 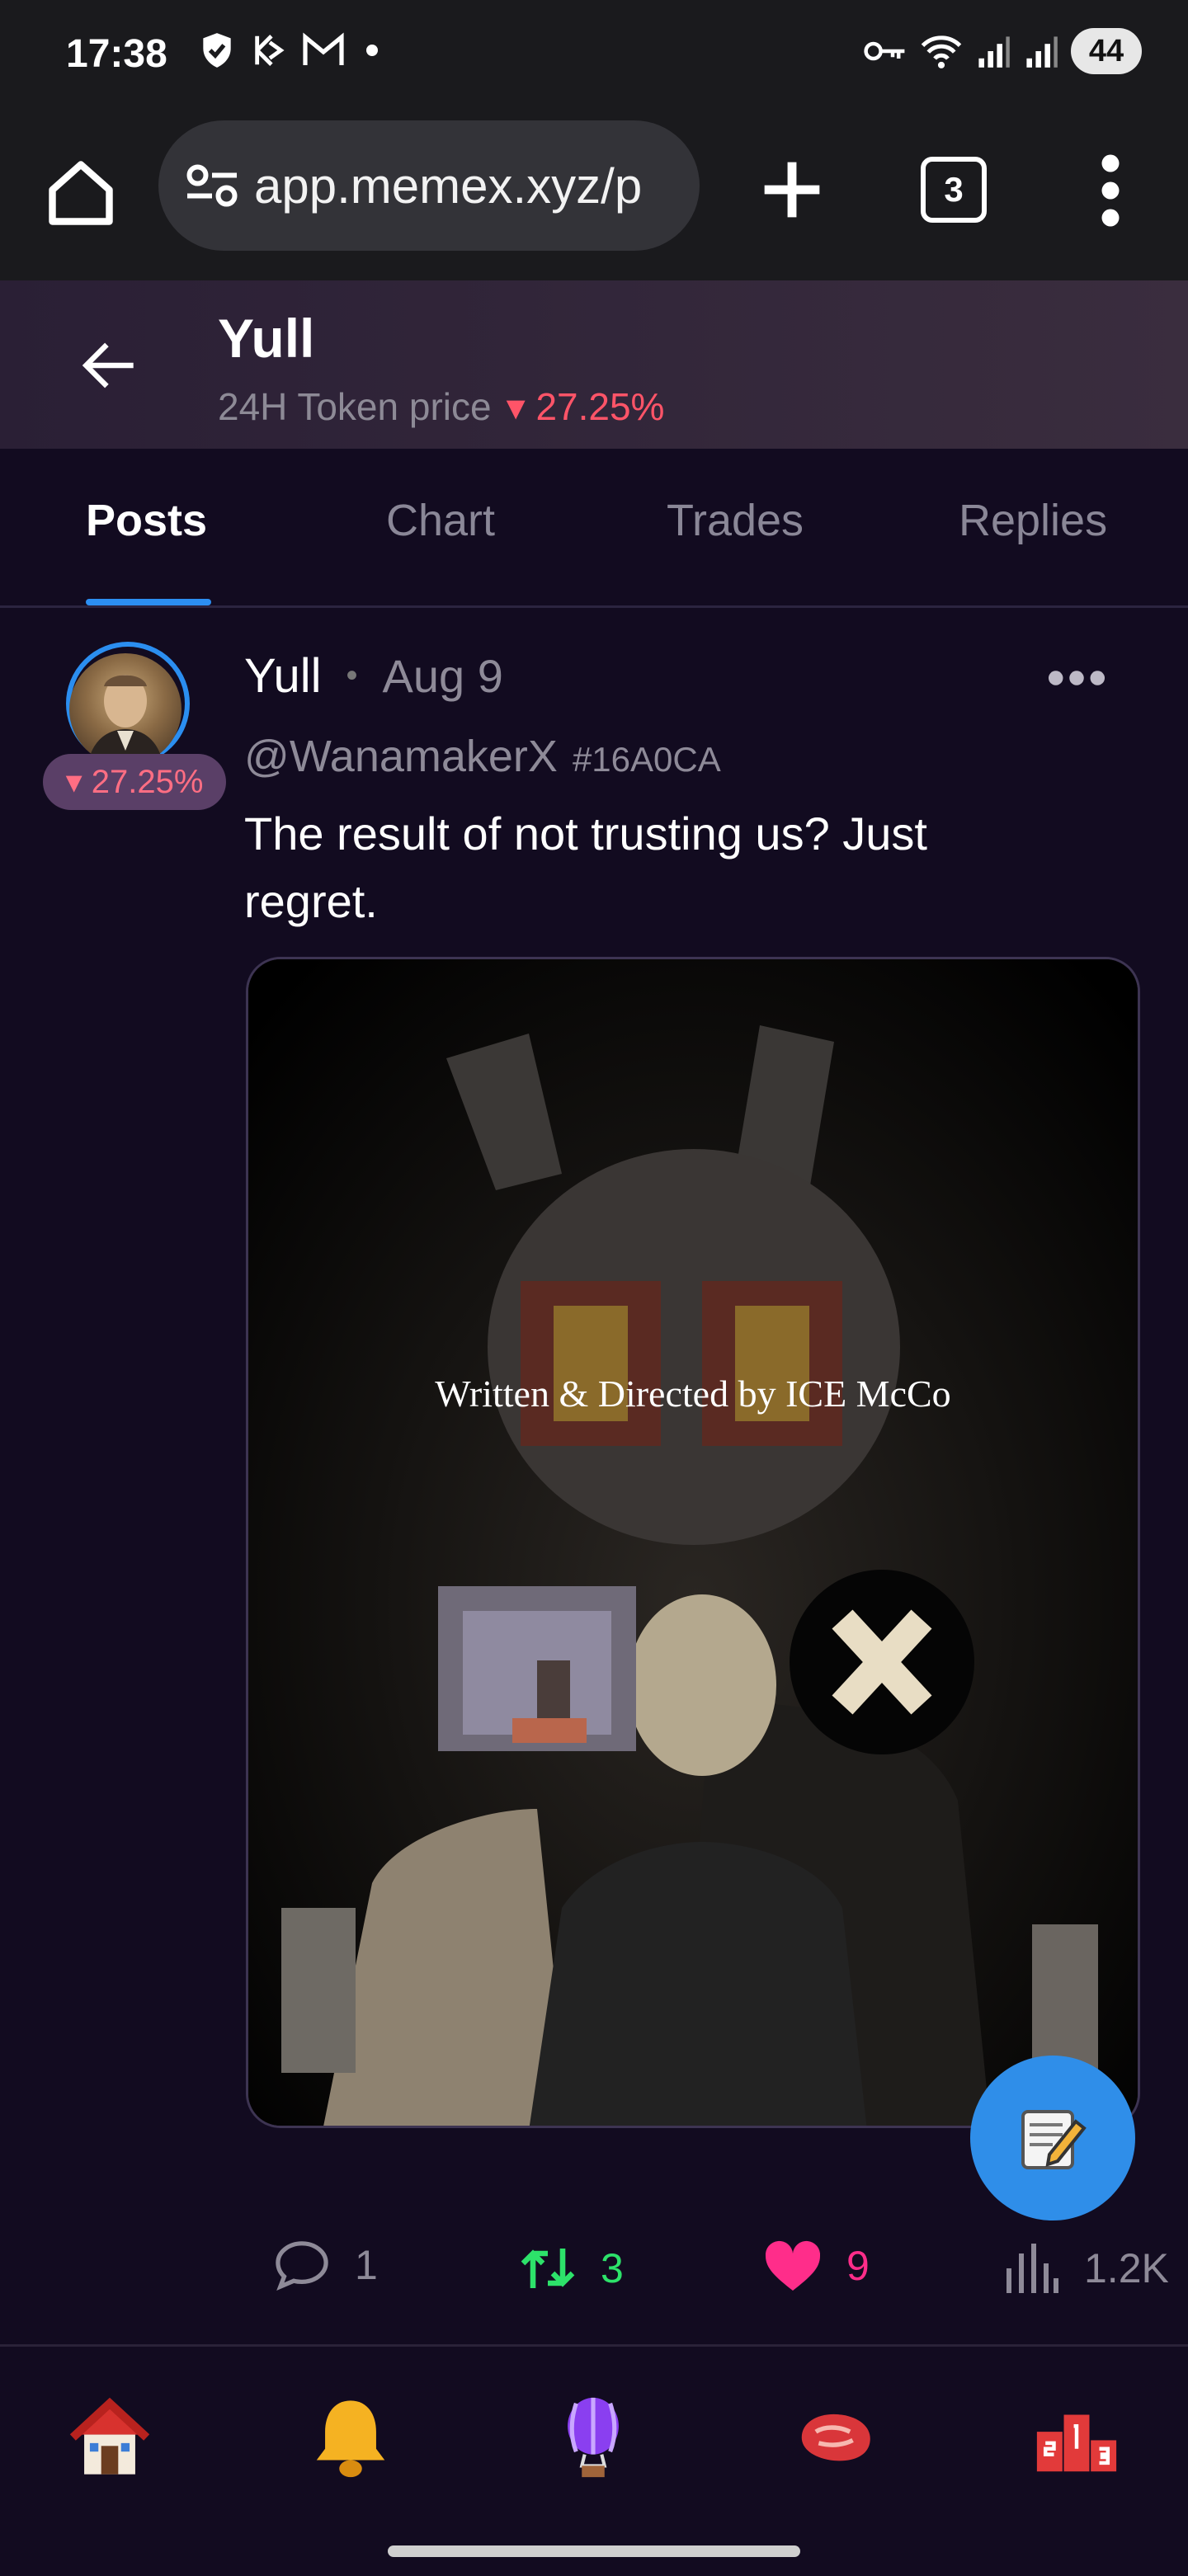 What do you see at coordinates (1110, 190) in the screenshot?
I see `browser-menu-icon` at bounding box center [1110, 190].